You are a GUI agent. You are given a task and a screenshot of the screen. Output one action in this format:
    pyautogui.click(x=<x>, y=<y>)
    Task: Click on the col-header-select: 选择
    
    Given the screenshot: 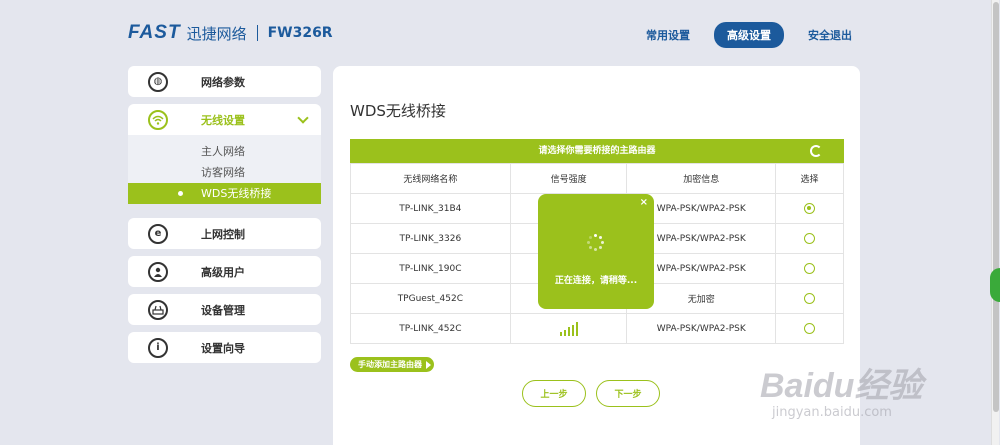 What is the action you would take?
    pyautogui.click(x=809, y=178)
    